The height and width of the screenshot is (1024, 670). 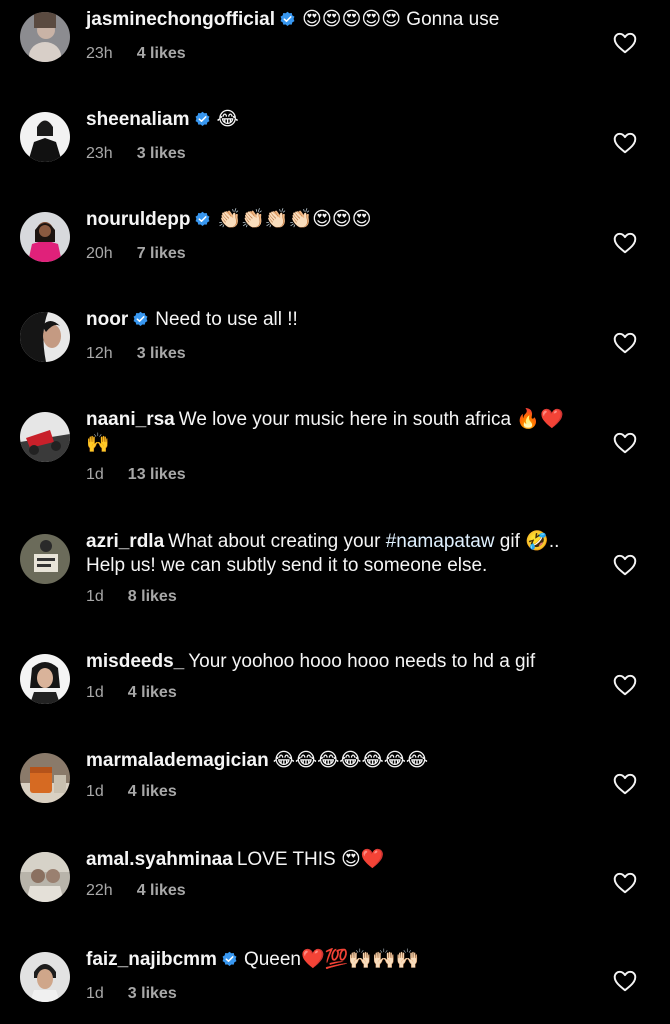 I want to click on comment-meta: 23h 3 likes, so click(x=336, y=154).